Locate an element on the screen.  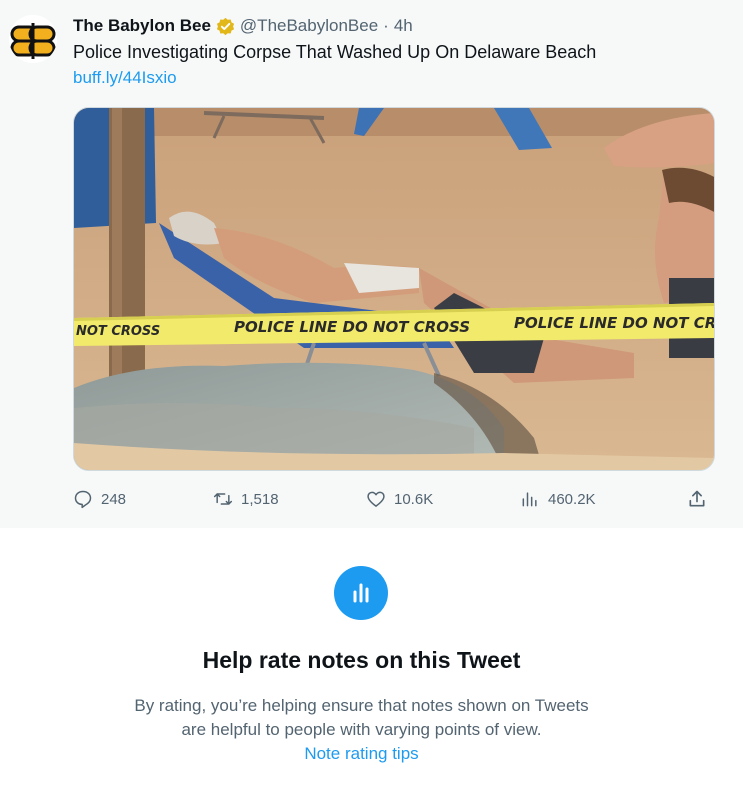
tweet-actions-bar: 248 1,518 10.6K 460.2K is located at coordinates (394, 499).